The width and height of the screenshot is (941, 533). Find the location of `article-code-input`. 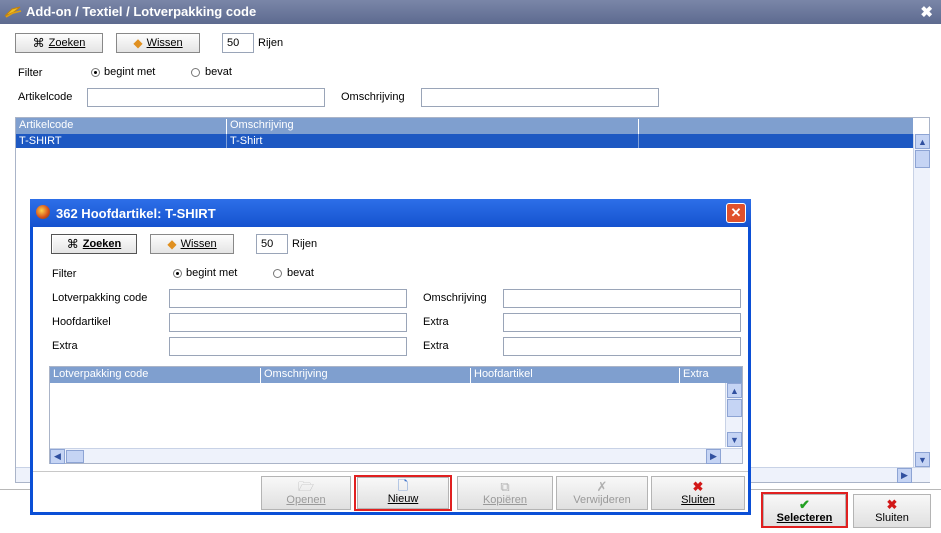

article-code-input is located at coordinates (206, 97).